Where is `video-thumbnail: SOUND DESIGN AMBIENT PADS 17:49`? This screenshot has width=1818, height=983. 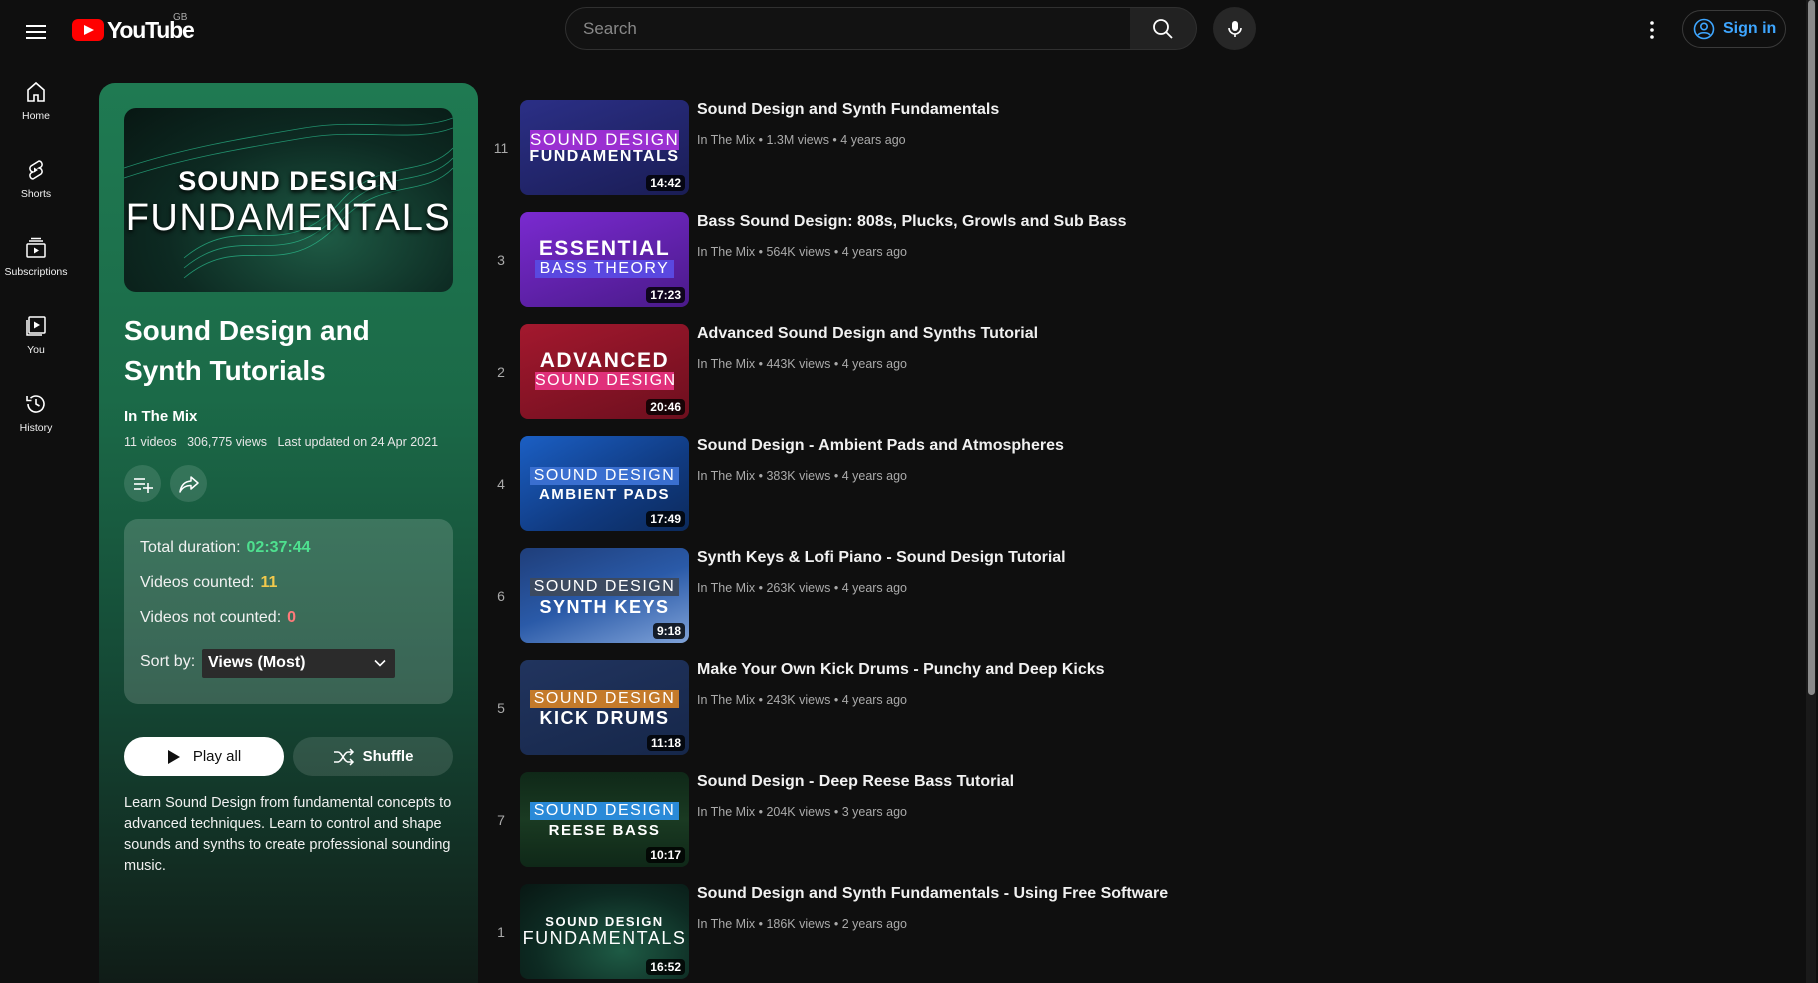
video-thumbnail: SOUND DESIGN AMBIENT PADS 17:49 is located at coordinates (604, 483).